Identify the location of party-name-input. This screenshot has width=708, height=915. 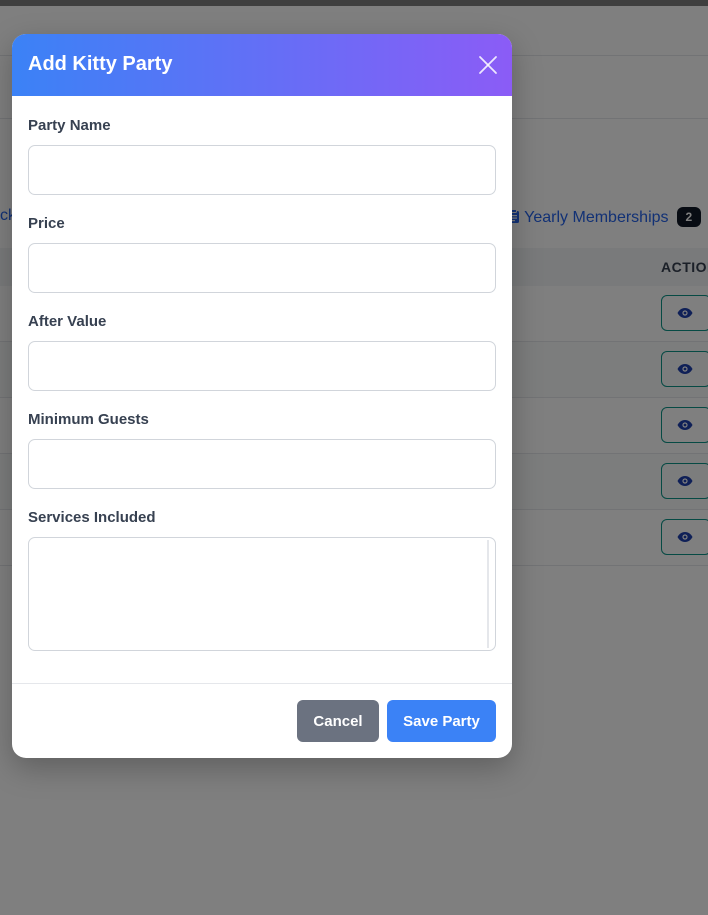
(262, 170).